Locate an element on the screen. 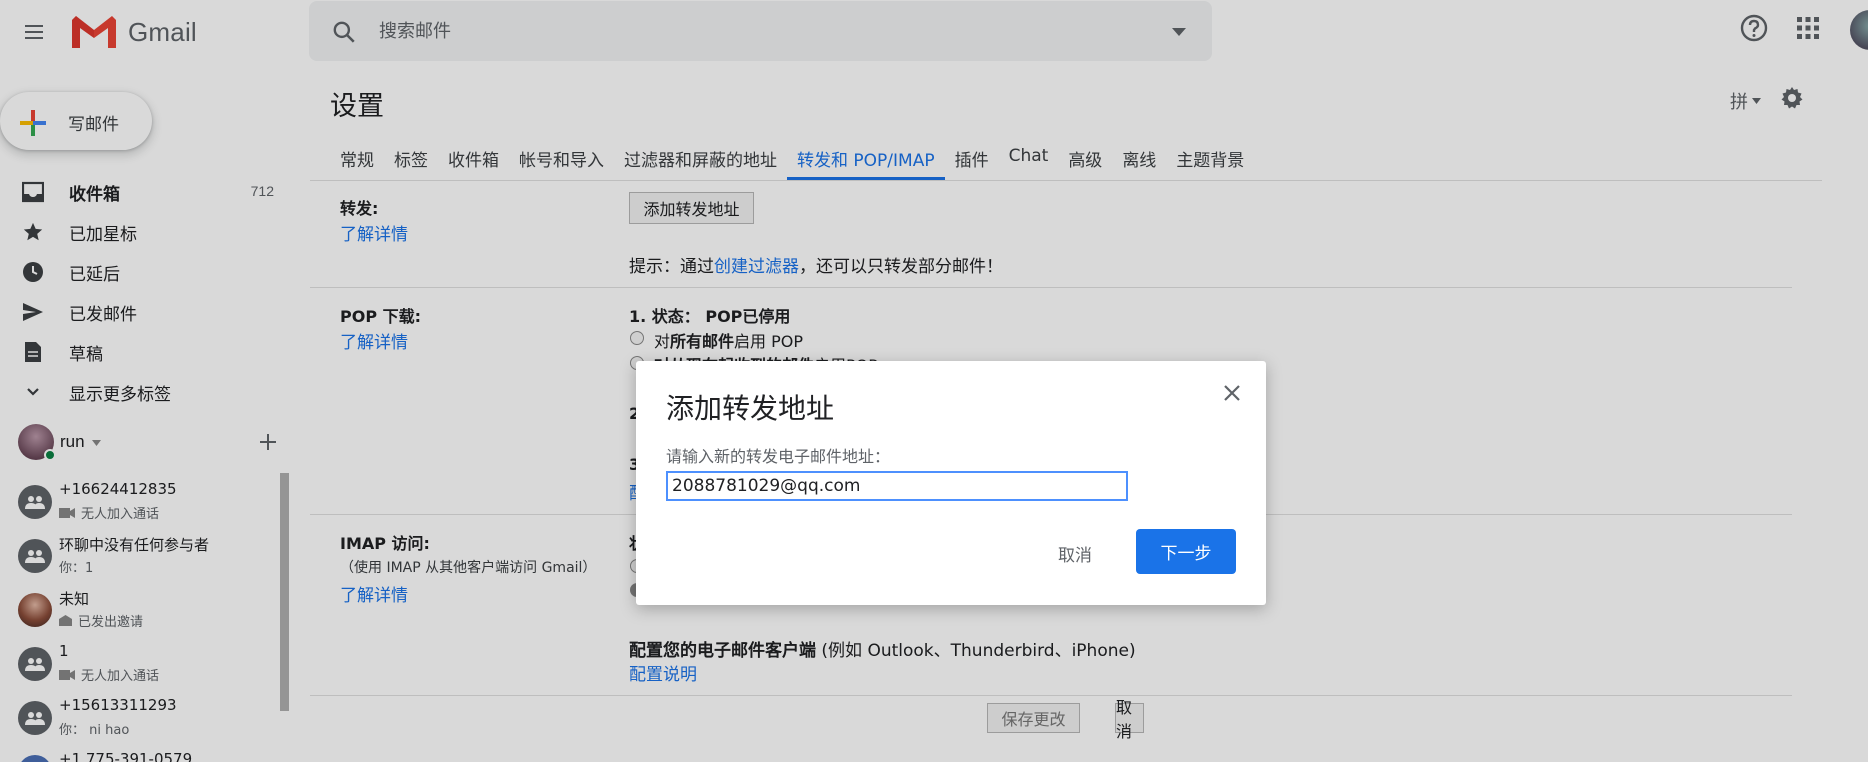 This screenshot has height=762, width=1868. forwarding-email-input is located at coordinates (897, 486).